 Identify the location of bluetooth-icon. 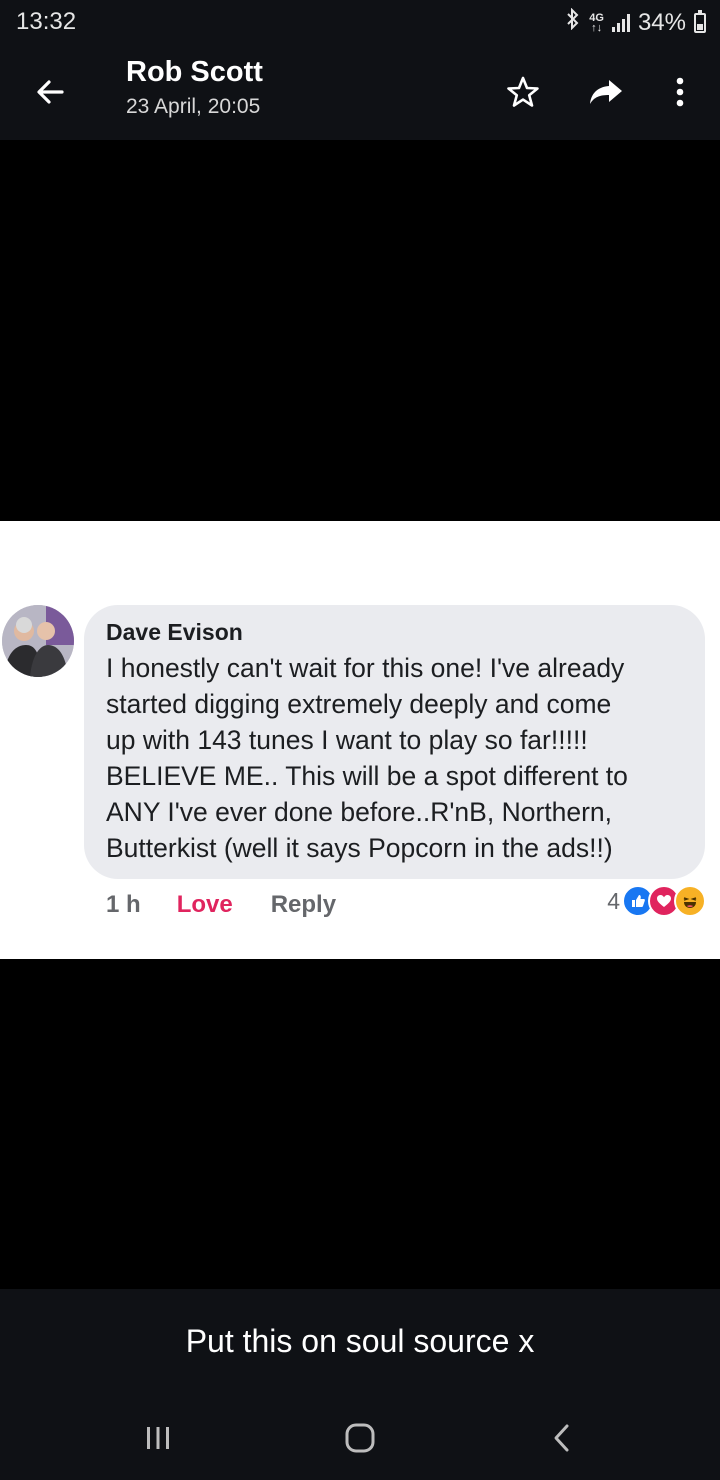
(573, 22).